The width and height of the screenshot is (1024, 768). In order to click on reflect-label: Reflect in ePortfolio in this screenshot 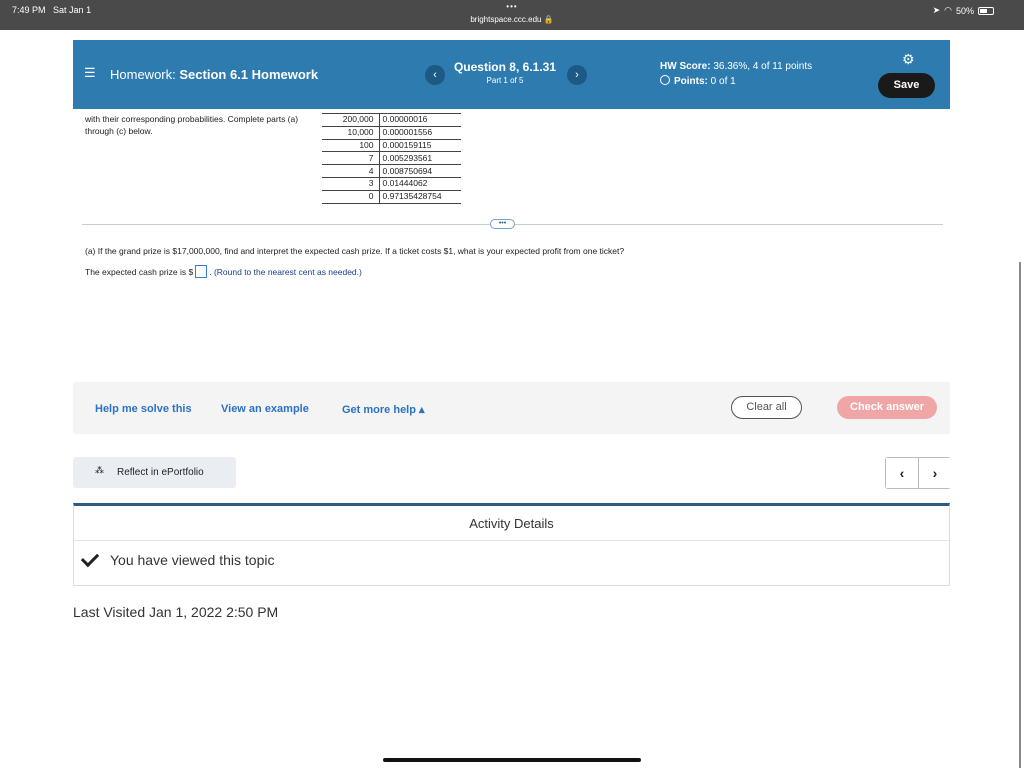, I will do `click(160, 472)`.